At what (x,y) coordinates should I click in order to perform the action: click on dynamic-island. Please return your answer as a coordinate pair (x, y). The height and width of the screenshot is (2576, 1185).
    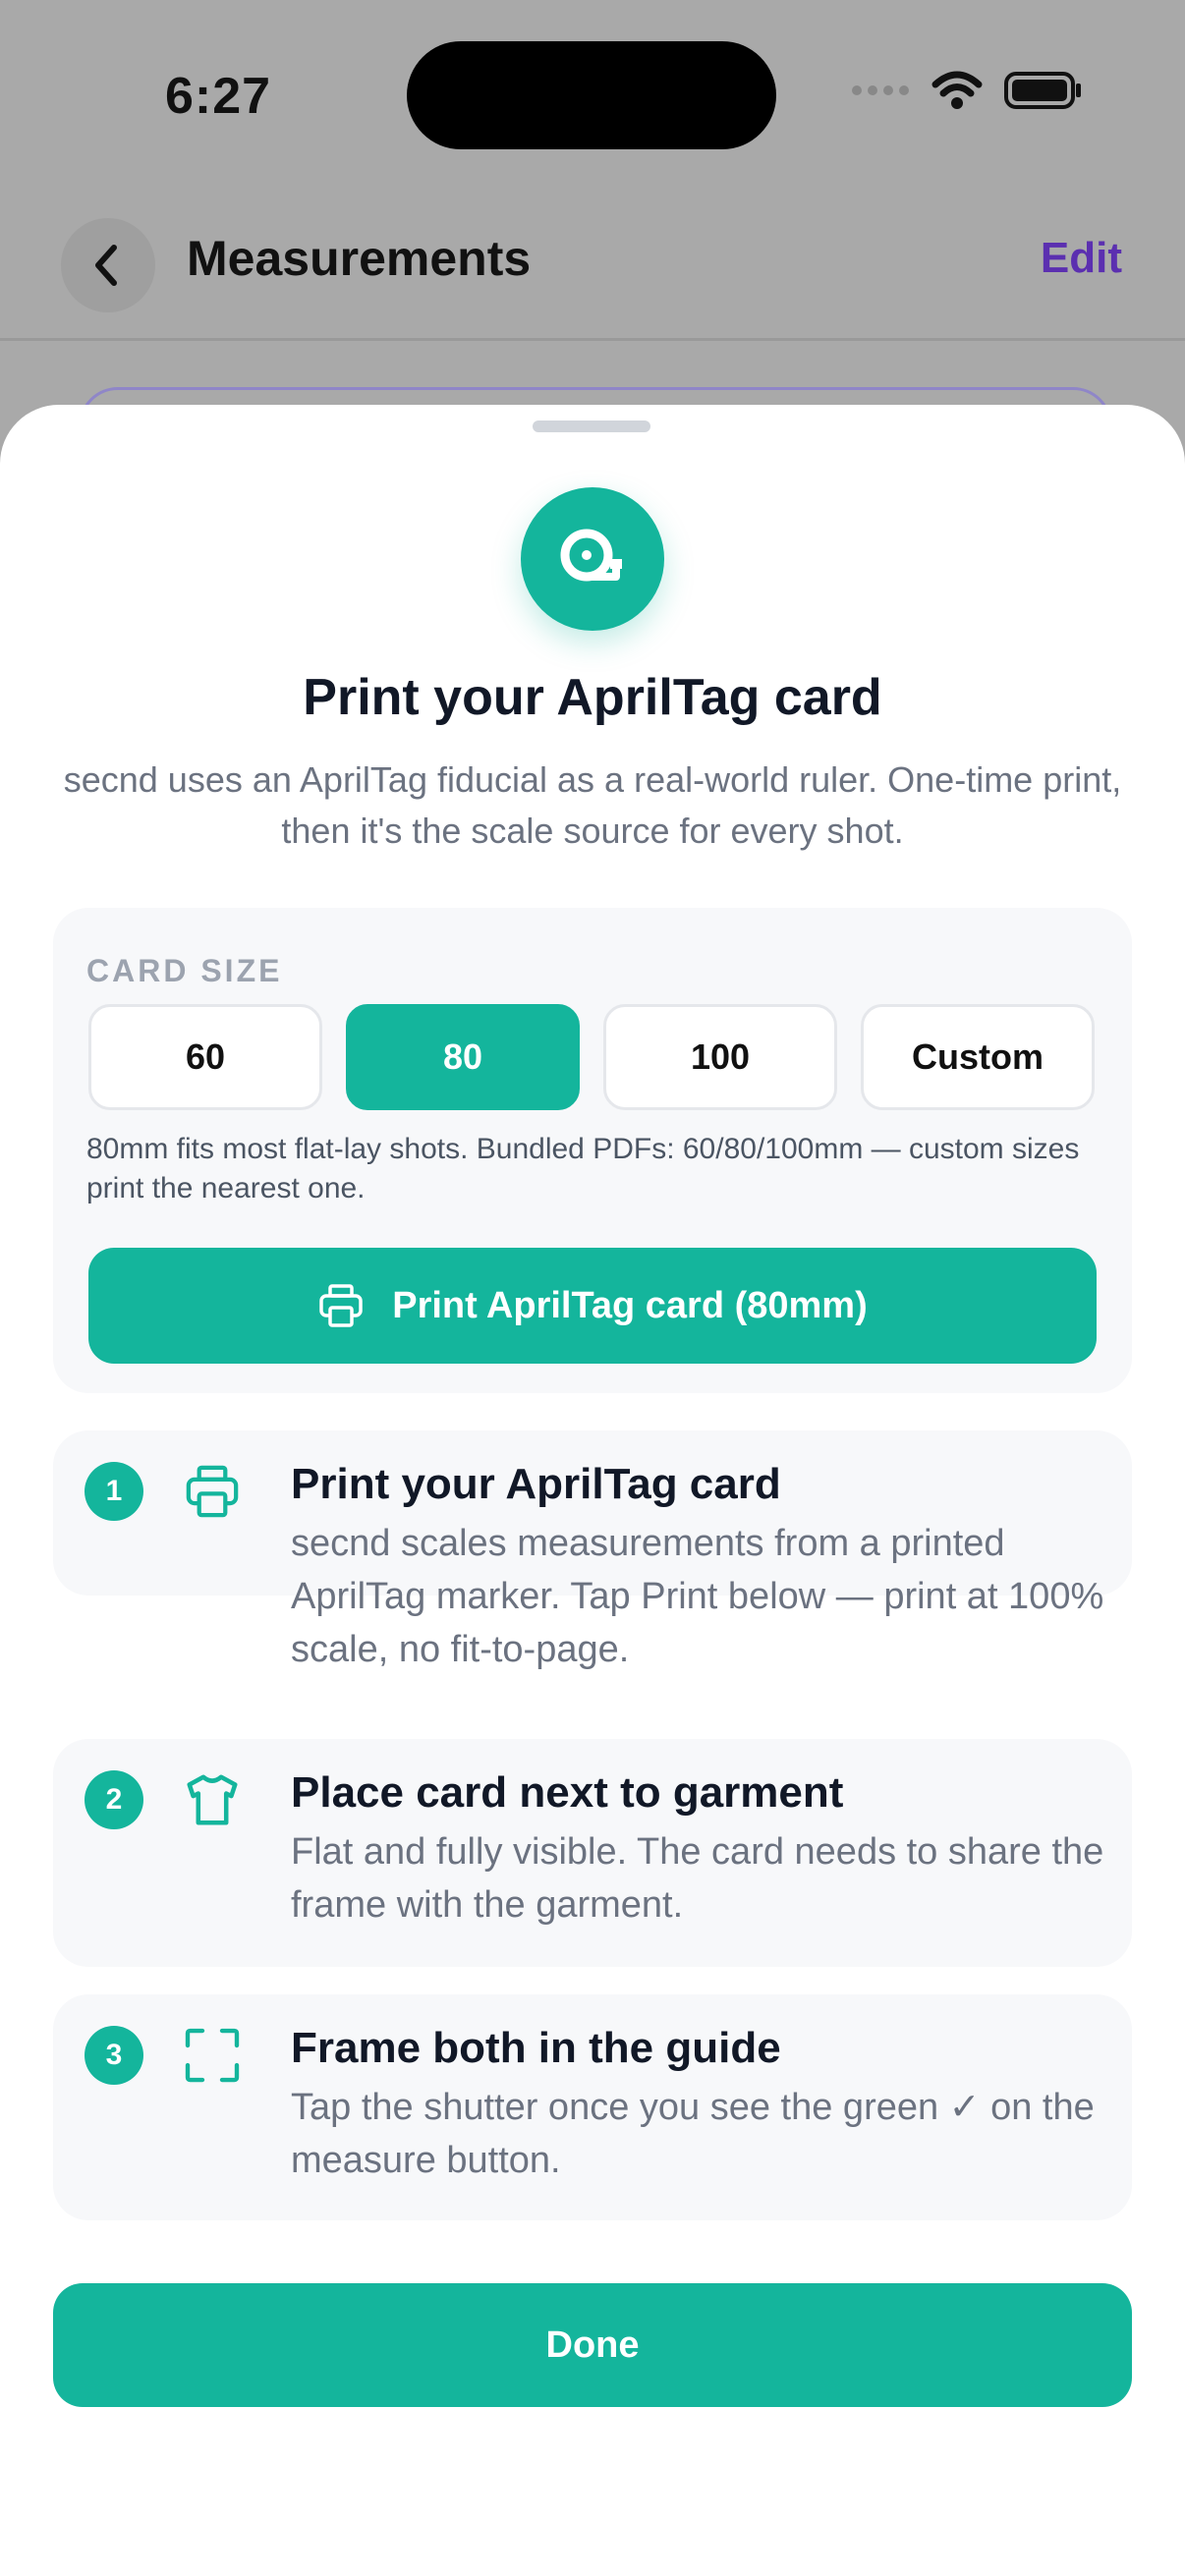
    Looking at the image, I should click on (592, 95).